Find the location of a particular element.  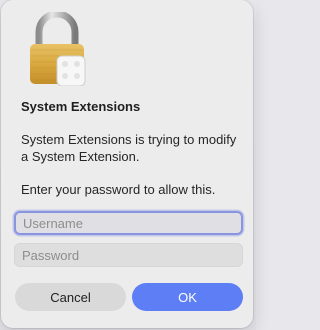

password-field is located at coordinates (128, 255).